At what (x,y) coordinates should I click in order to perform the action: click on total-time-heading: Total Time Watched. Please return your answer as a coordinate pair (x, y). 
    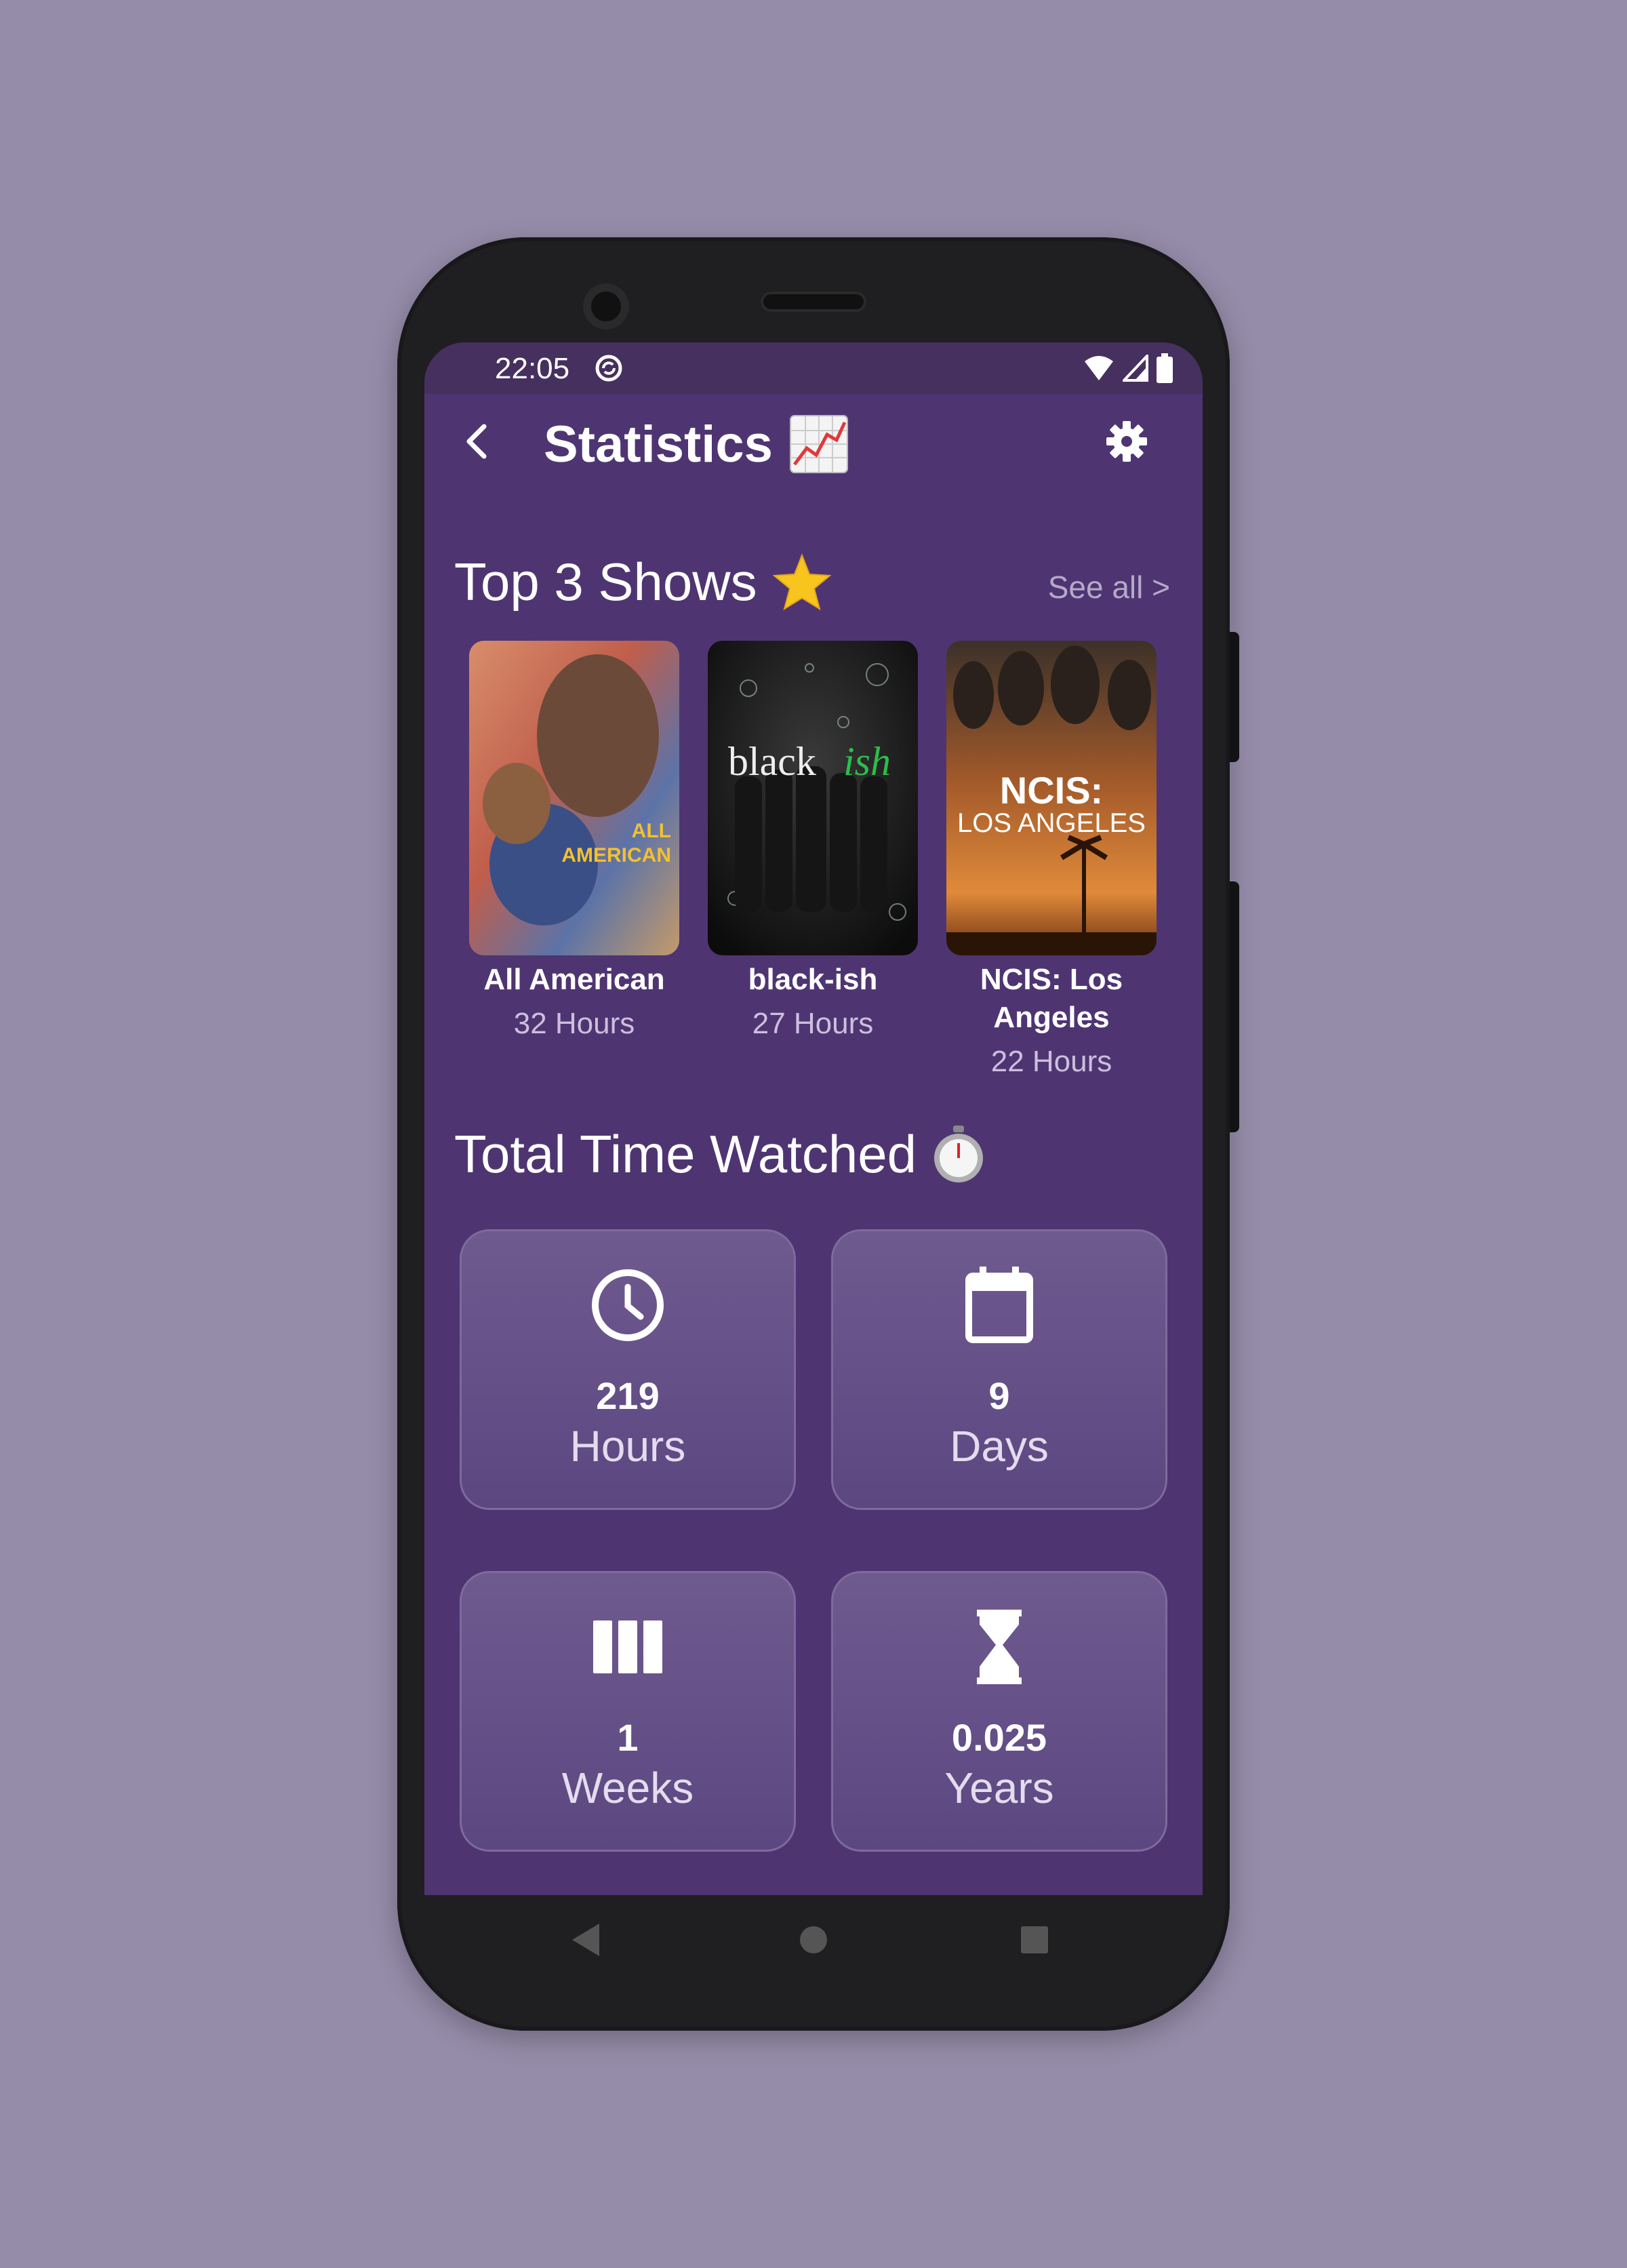
    Looking at the image, I should click on (720, 1154).